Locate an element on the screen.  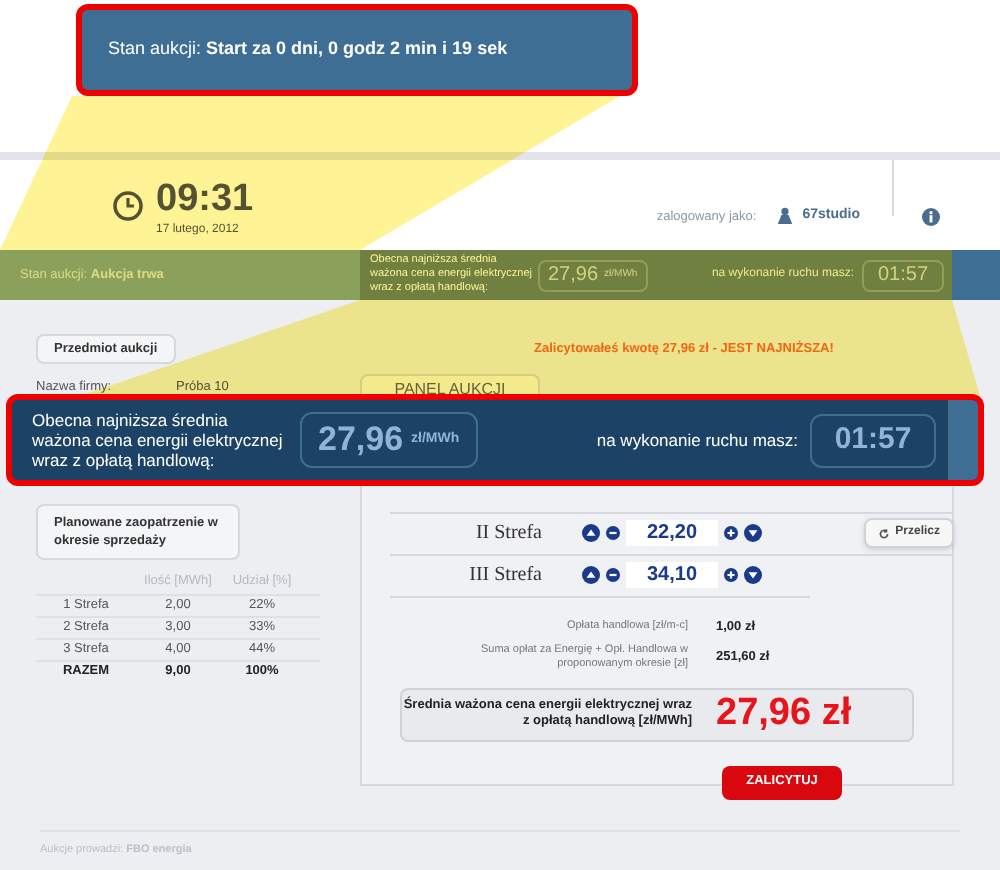
callout-price-description: Obecna najniższa średnia ważona cena energii elektrycznej wraz z opłatą handlową: is located at coordinates (158, 440).